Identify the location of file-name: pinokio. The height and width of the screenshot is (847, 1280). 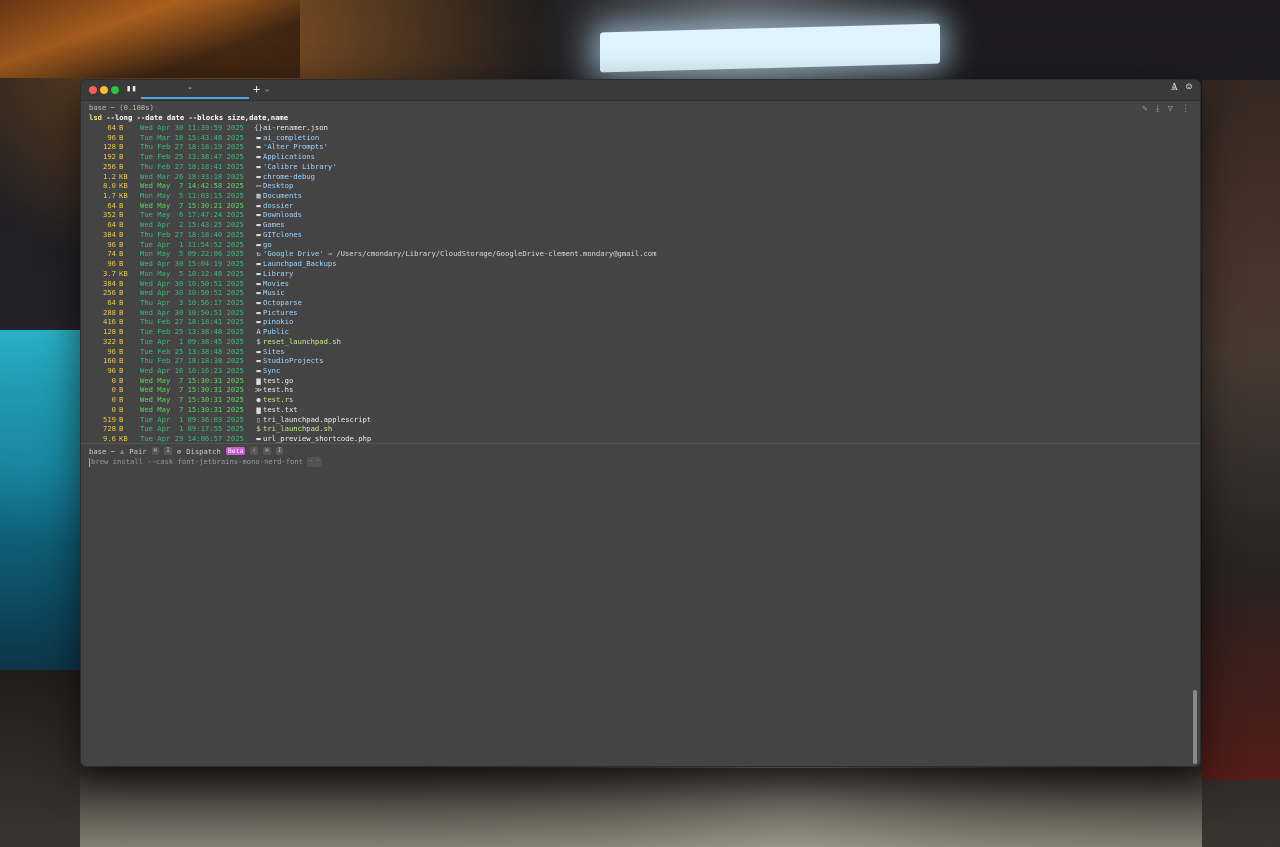
(278, 322).